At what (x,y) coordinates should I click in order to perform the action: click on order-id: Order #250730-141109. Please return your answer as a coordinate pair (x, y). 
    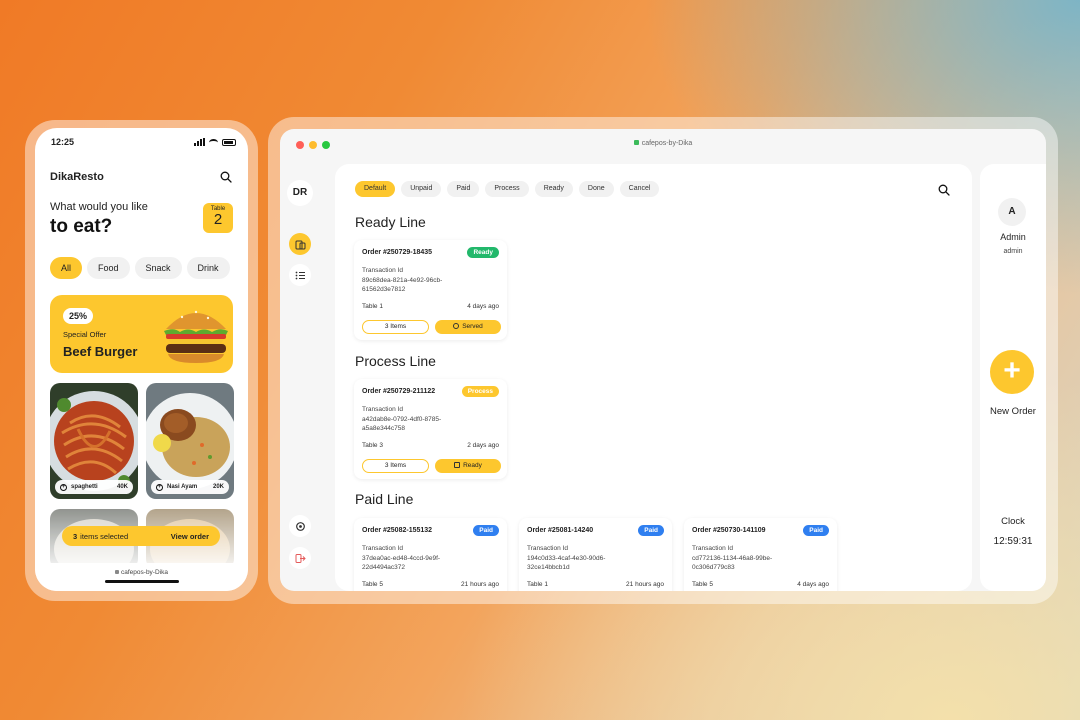
    Looking at the image, I should click on (729, 530).